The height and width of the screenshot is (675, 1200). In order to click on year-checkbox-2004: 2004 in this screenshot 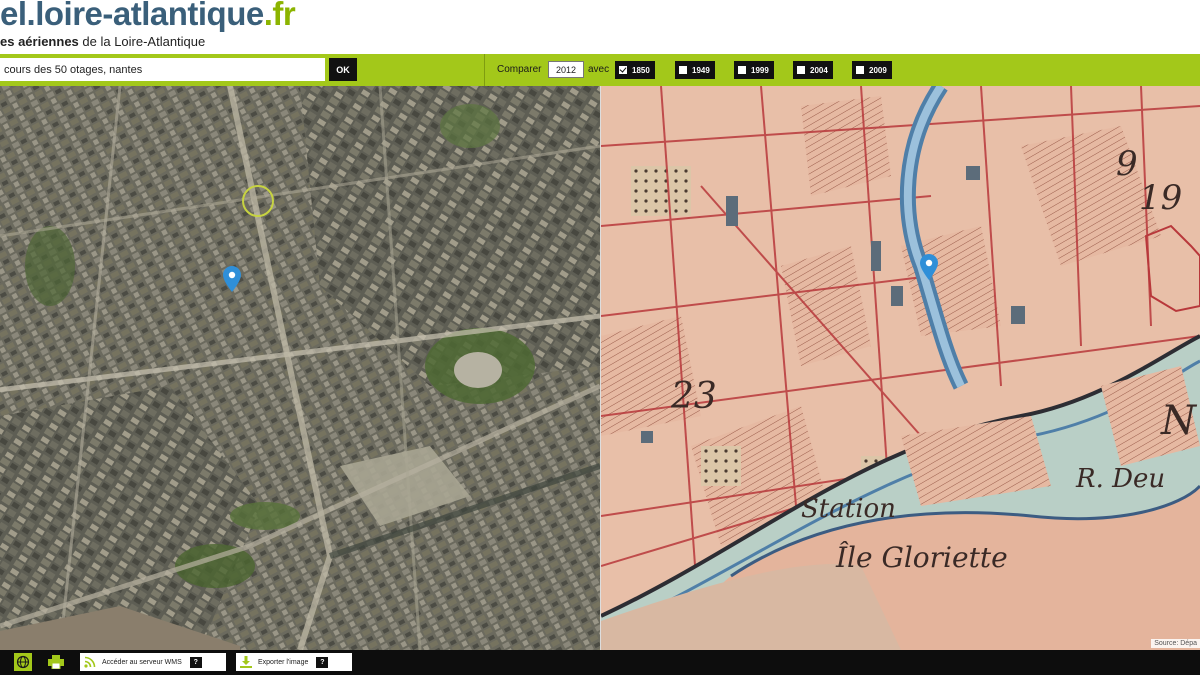, I will do `click(813, 70)`.